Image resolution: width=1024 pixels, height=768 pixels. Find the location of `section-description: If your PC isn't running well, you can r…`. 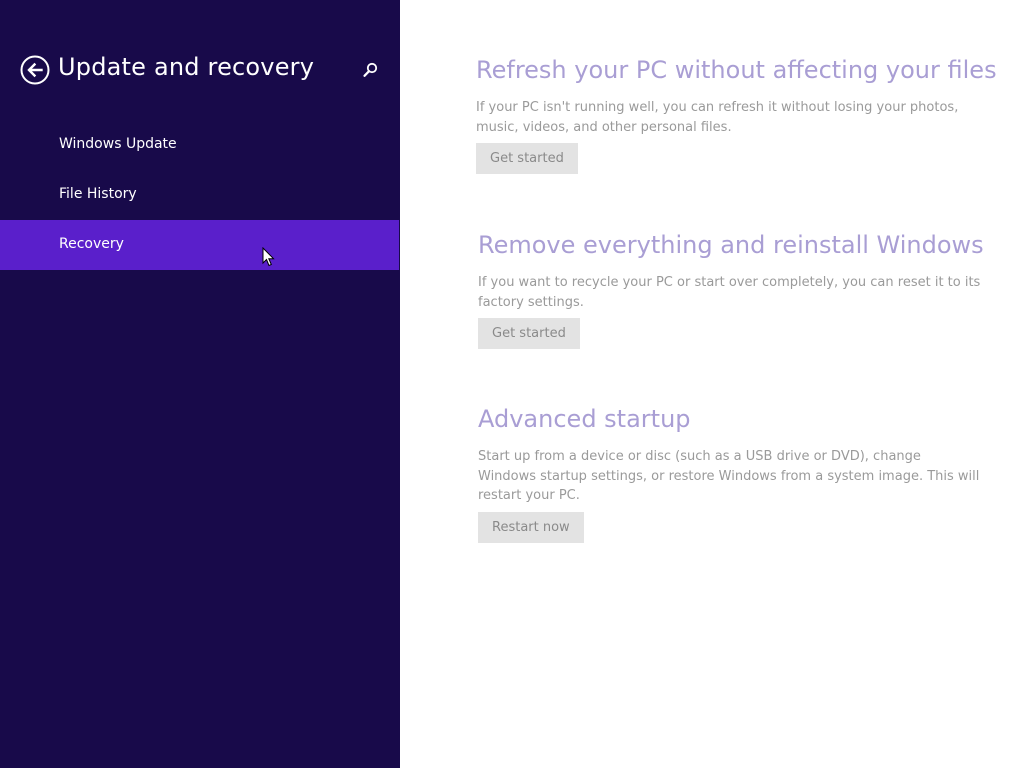

section-description: If your PC isn't running well, you can r… is located at coordinates (717, 117).